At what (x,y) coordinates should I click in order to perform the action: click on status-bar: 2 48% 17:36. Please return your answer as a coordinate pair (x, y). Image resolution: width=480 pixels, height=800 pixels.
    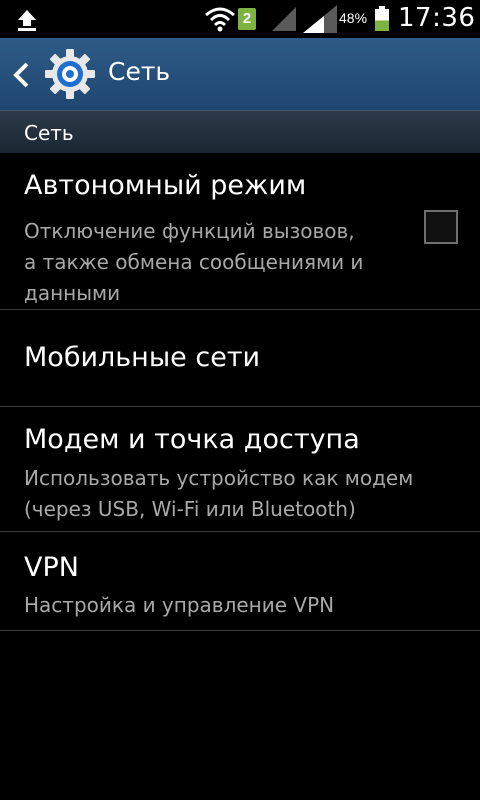
    Looking at the image, I should click on (240, 19).